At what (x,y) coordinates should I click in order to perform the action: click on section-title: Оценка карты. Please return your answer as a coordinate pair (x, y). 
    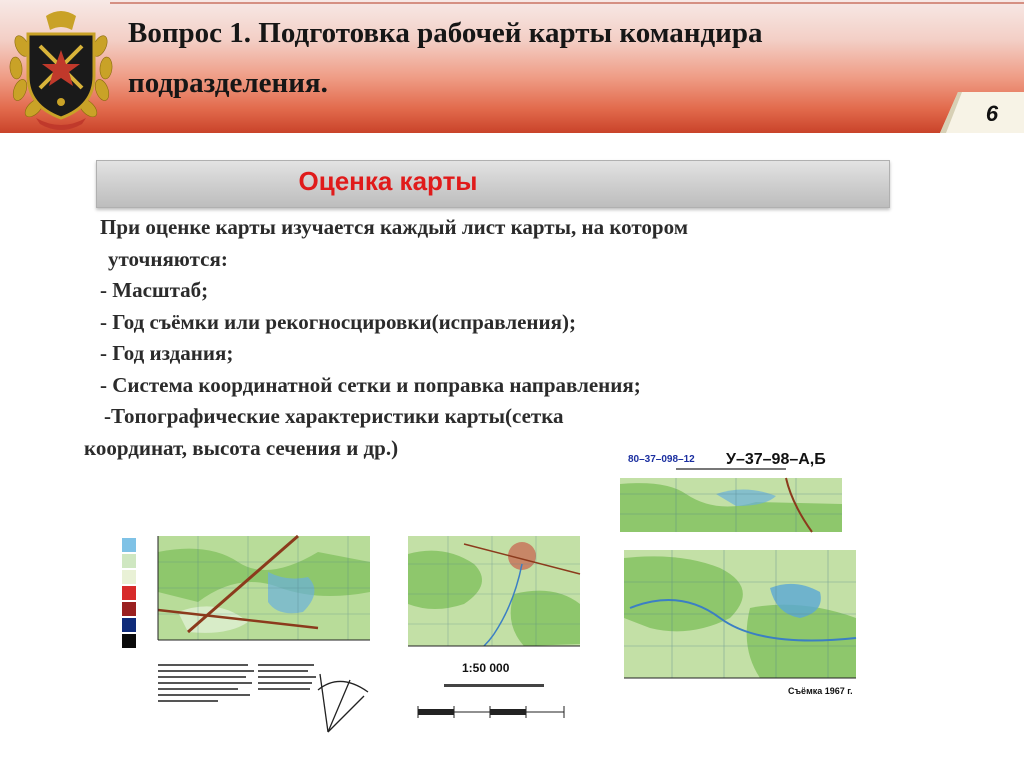
    Looking at the image, I should click on (388, 181).